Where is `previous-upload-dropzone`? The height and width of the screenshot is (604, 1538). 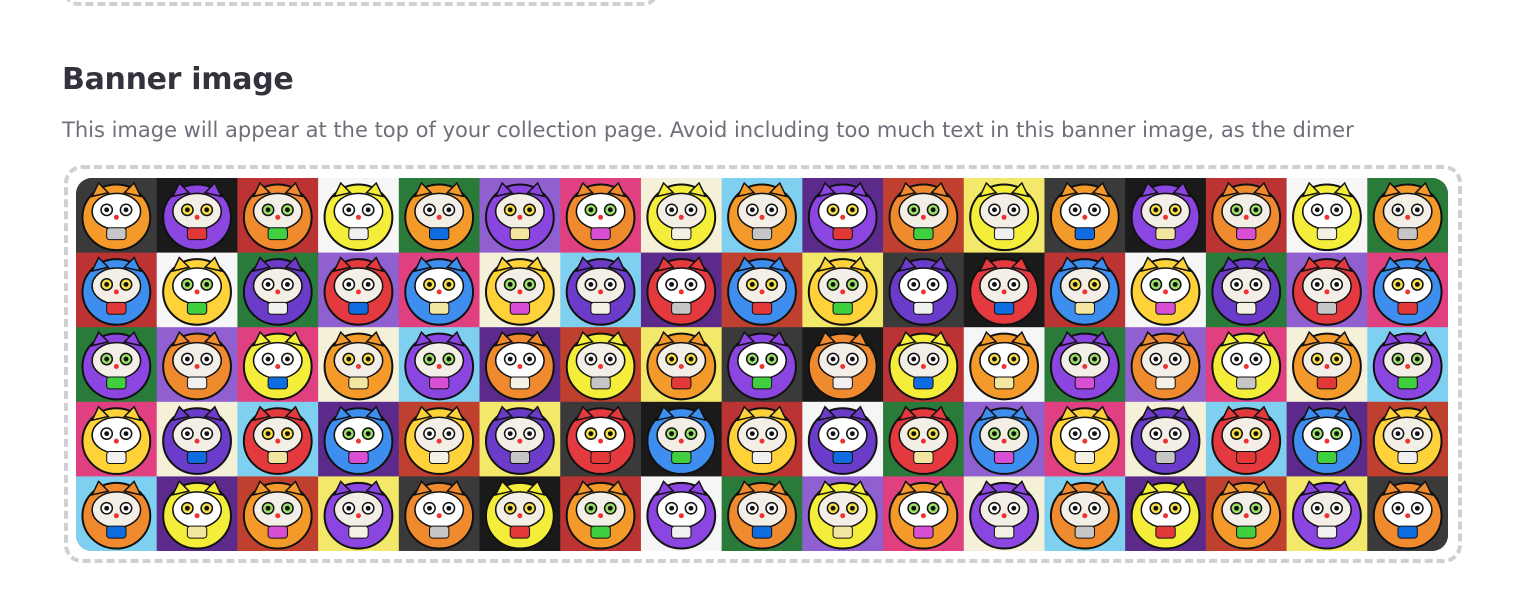 previous-upload-dropzone is located at coordinates (361, 3).